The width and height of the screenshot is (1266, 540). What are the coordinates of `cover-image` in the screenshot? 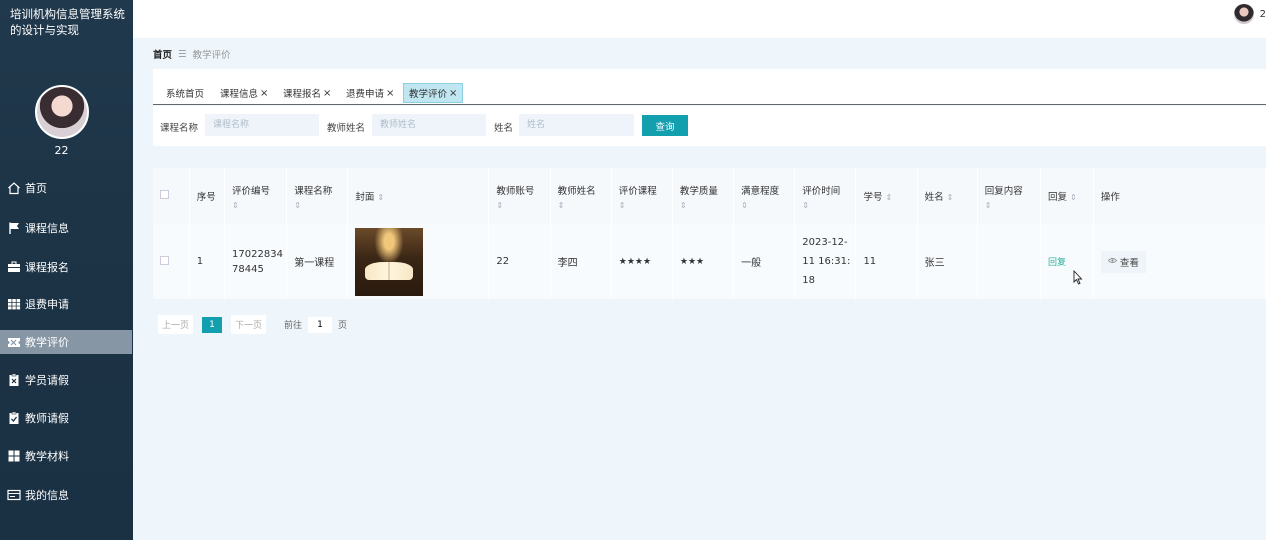 It's located at (389, 261).